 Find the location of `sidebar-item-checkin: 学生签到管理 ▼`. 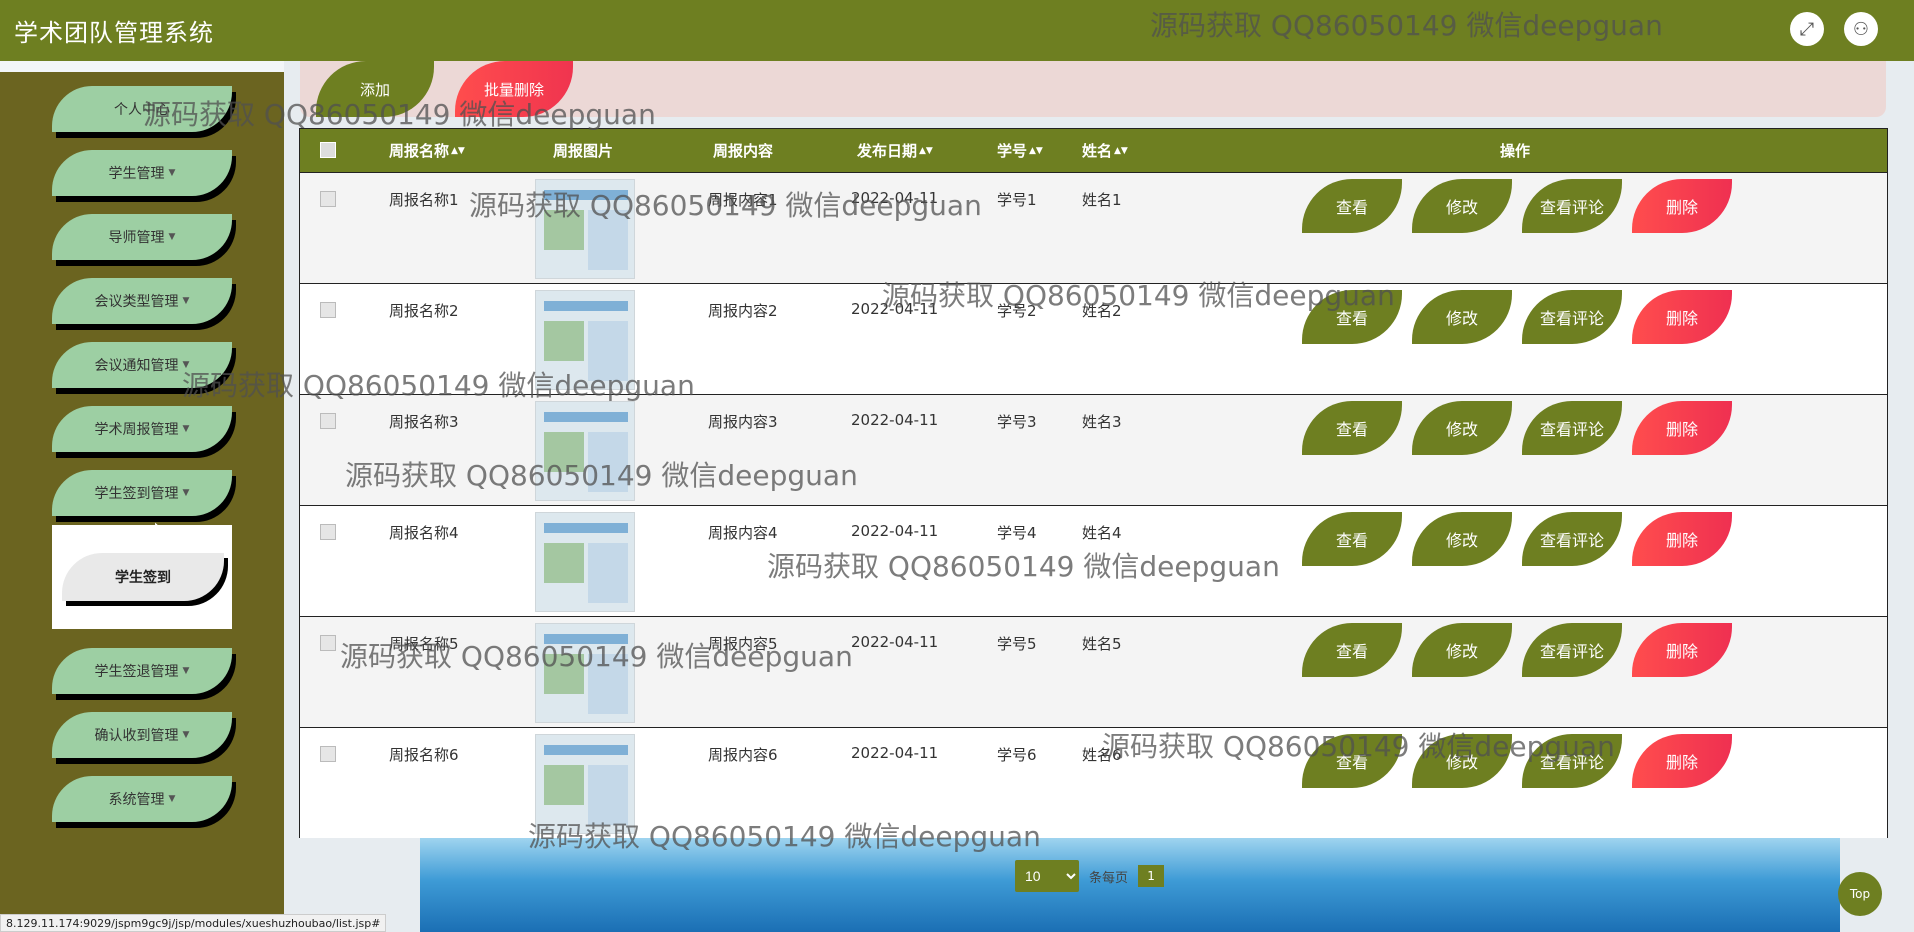

sidebar-item-checkin: 学生签到管理 ▼ is located at coordinates (142, 493).